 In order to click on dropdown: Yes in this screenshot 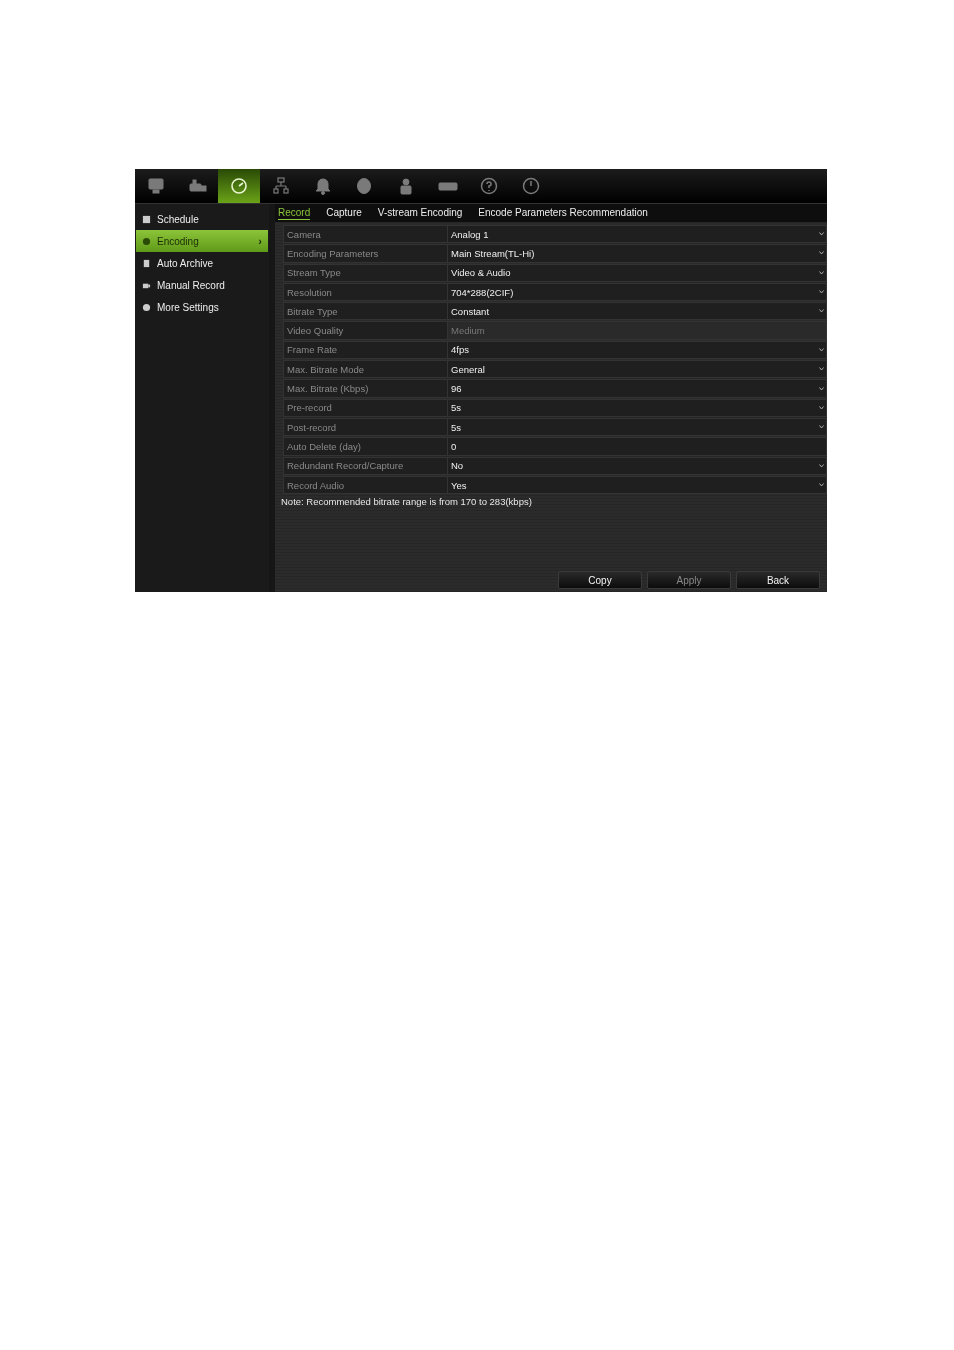, I will do `click(637, 485)`.